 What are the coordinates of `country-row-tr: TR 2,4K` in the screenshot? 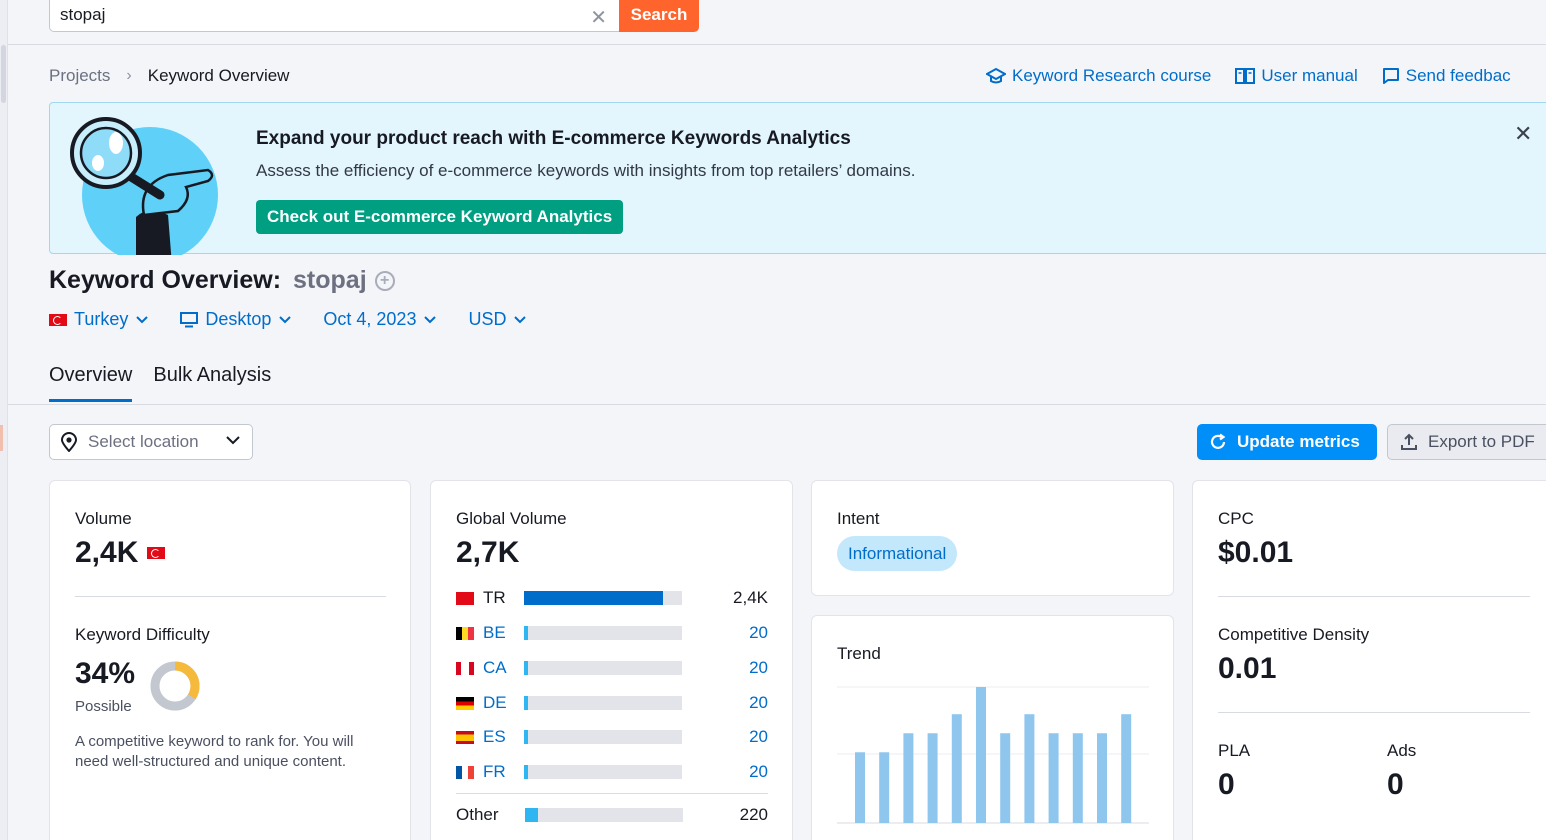 It's located at (612, 598).